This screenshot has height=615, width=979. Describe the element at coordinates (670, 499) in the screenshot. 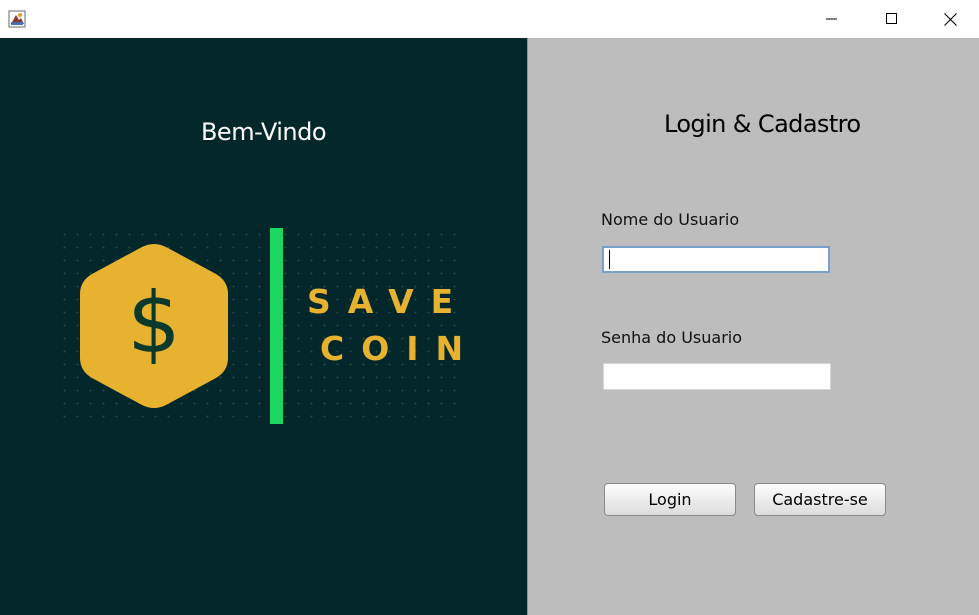

I see `login-button: Login` at that location.